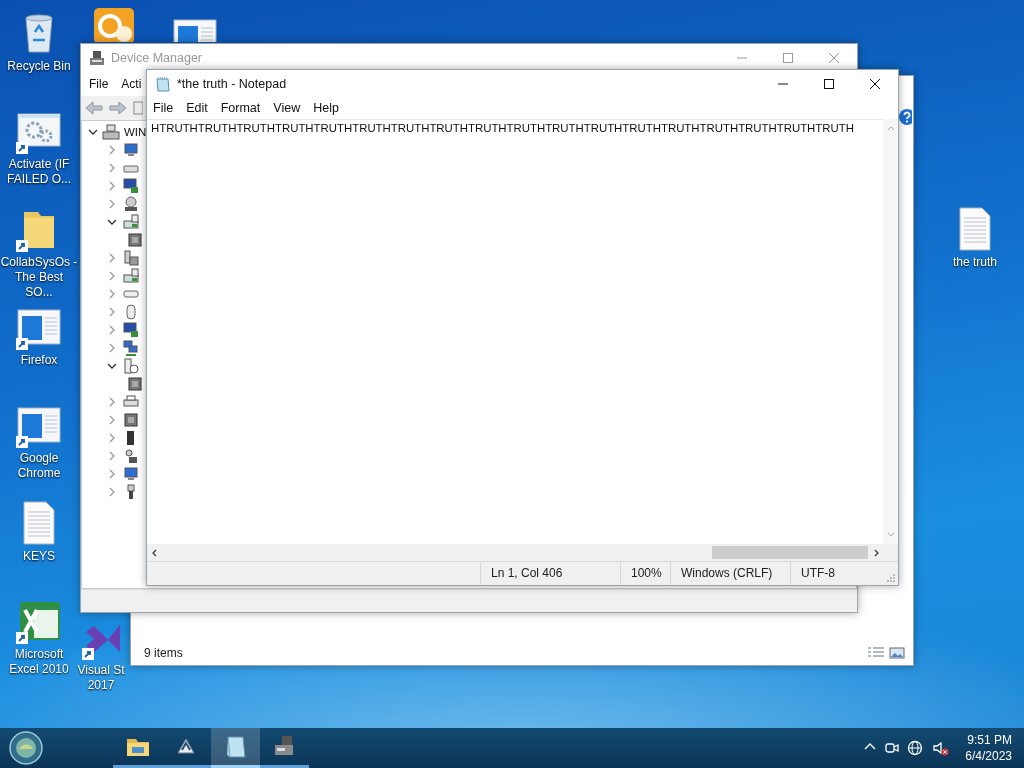  I want to click on icon-label: the truth, so click(975, 262).